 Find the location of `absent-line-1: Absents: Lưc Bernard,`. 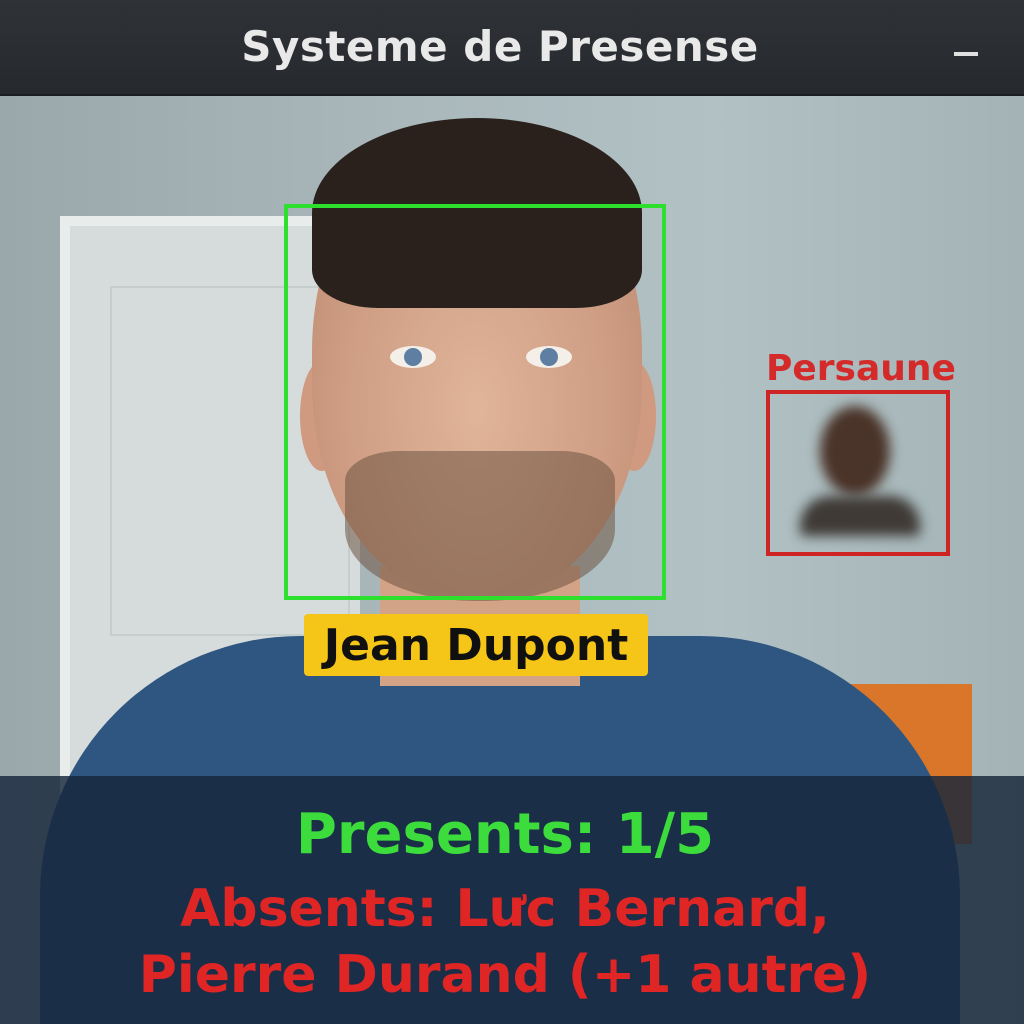

absent-line-1: Absents: Lưc Bernard, is located at coordinates (505, 909).